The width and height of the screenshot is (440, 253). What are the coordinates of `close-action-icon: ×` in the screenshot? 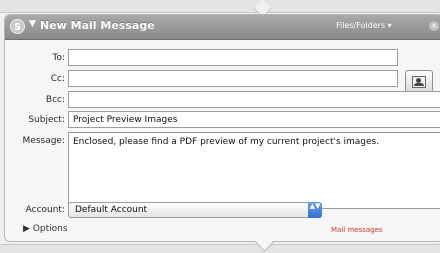 It's located at (434, 26).